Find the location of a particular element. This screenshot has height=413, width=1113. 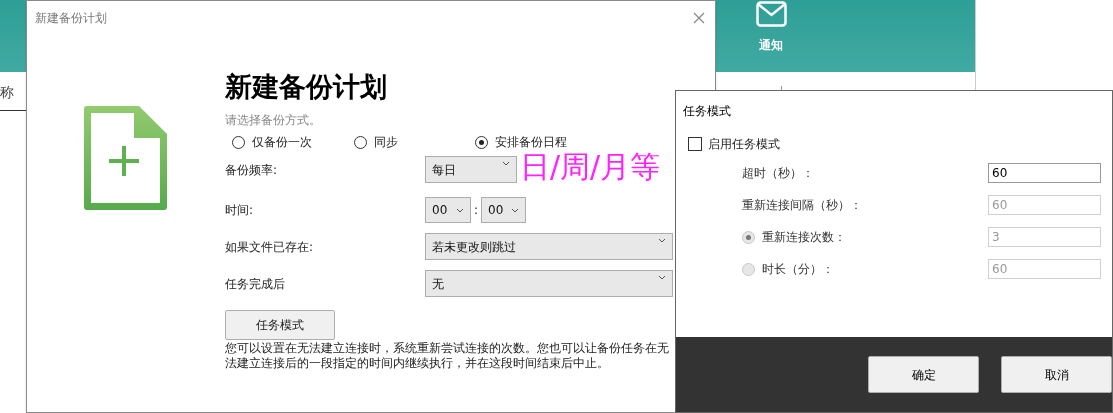

field-label: 重新连接间隔（秒）： is located at coordinates (802, 205).